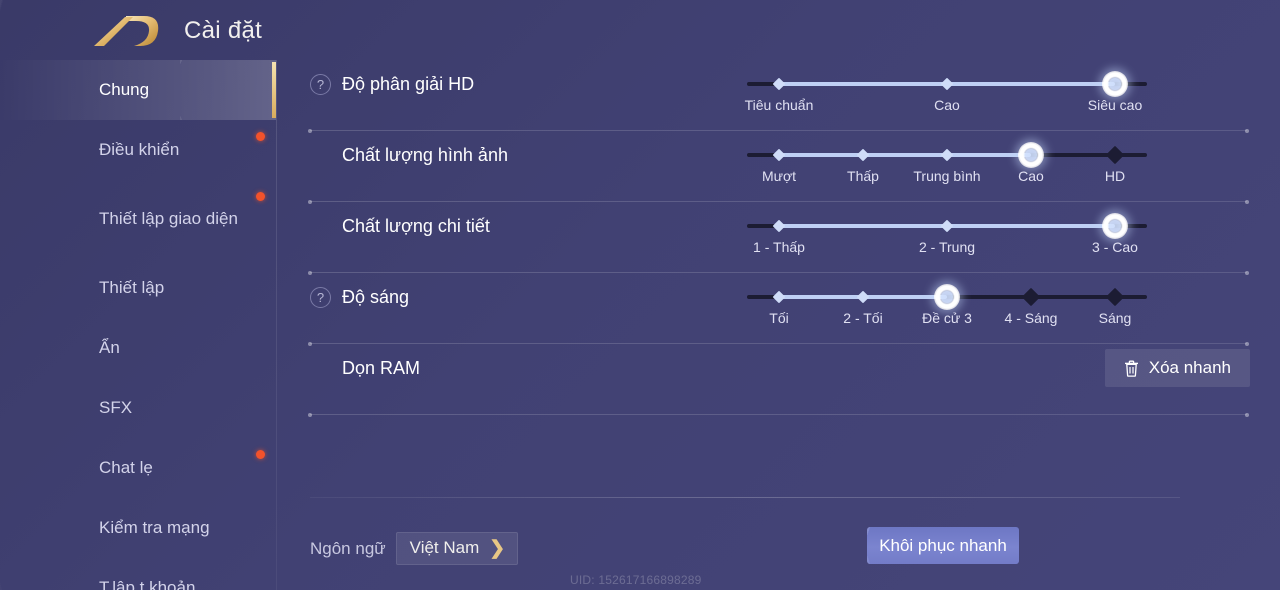 The image size is (1280, 590). Describe the element at coordinates (778, 379) in the screenshot. I see `setting-row-clean-ram: Dọn RAM Xóa nhanh` at that location.